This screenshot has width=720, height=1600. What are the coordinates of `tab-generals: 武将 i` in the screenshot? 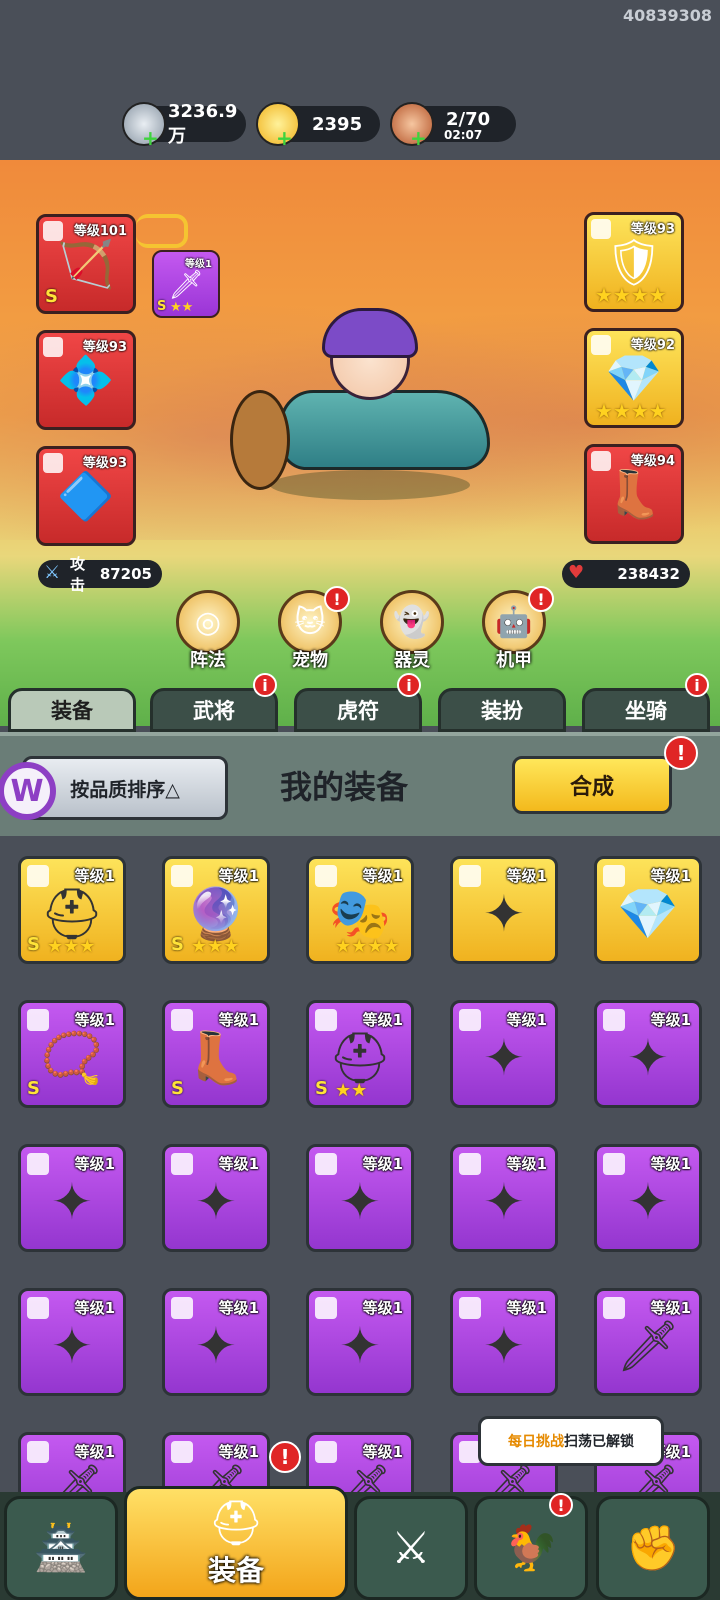 It's located at (214, 702).